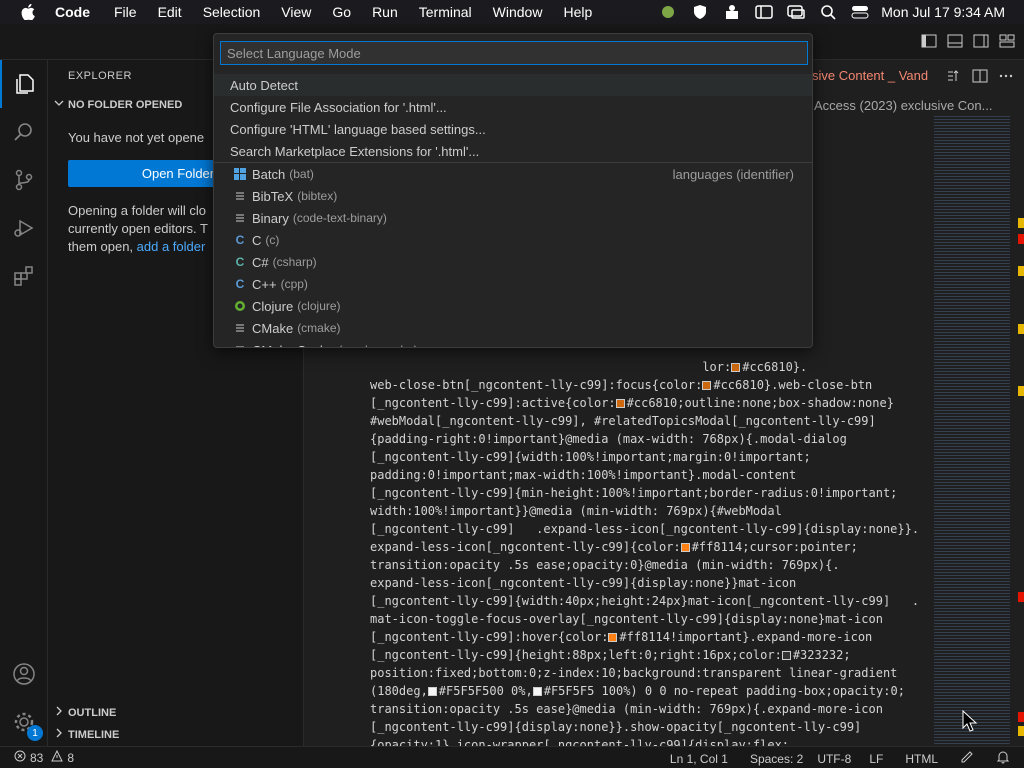  What do you see at coordinates (171, 246) in the screenshot?
I see `add-folder-link: add a folder` at bounding box center [171, 246].